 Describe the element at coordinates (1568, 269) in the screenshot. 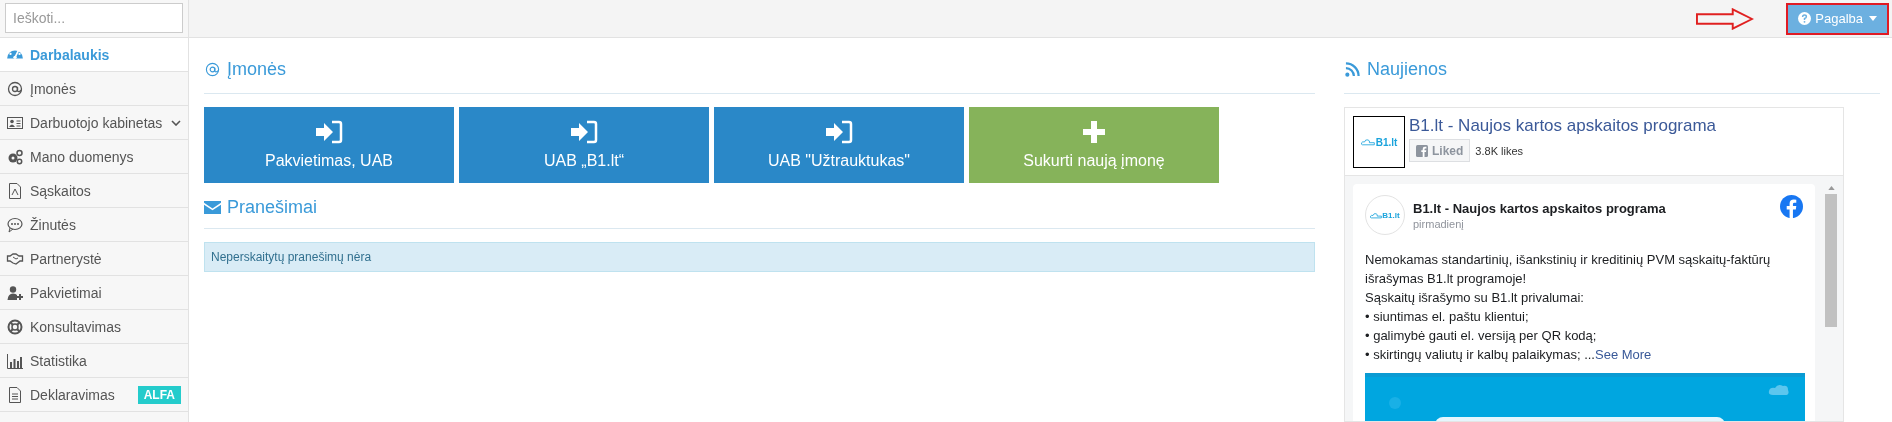

I see `post-text: Nemokamas standartinių, išankstinių ir kreditinių PVM sąskaitų-faktūrų išrašymas B1.lt programoje!` at that location.